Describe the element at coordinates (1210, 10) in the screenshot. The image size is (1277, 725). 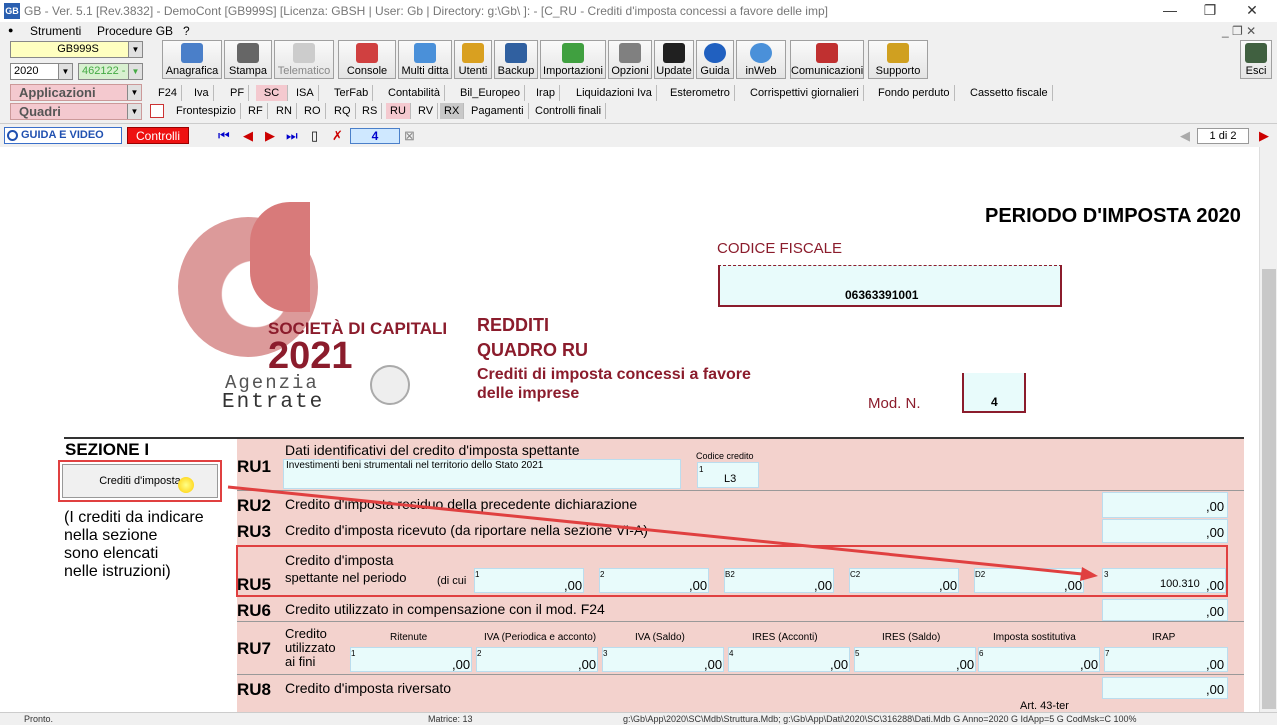
I see `restore-button: ❐` at that location.